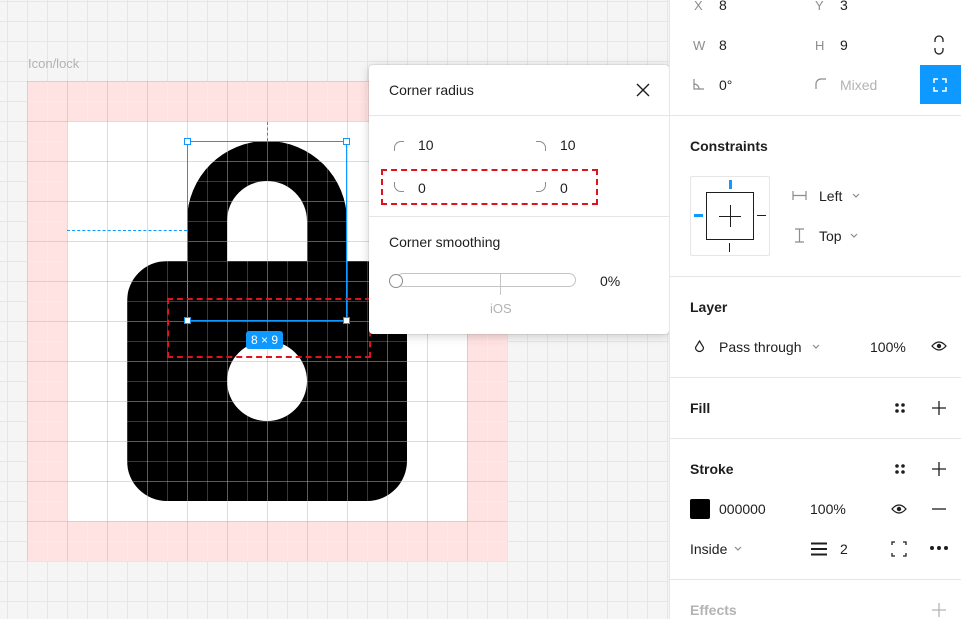  Describe the element at coordinates (939, 509) in the screenshot. I see `remove-stroke-icon` at that location.